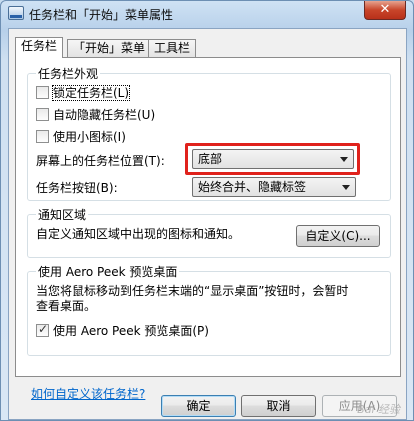 The image size is (414, 421). What do you see at coordinates (252, 187) in the screenshot?
I see `buttons-value: 始终合并、隐藏标签` at bounding box center [252, 187].